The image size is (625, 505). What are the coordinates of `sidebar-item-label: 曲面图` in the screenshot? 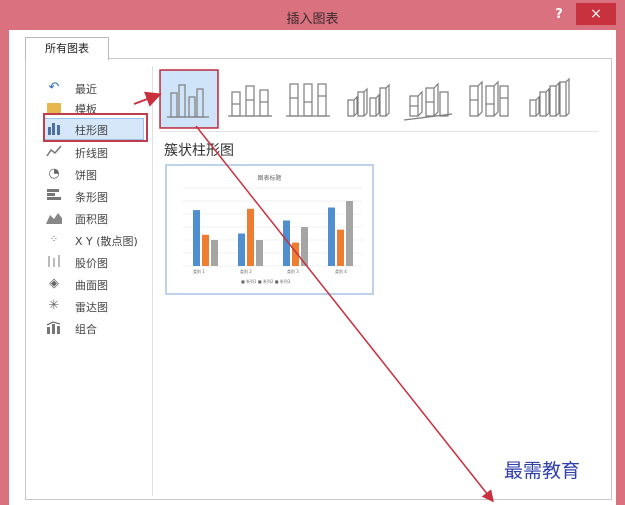 It's located at (91, 285).